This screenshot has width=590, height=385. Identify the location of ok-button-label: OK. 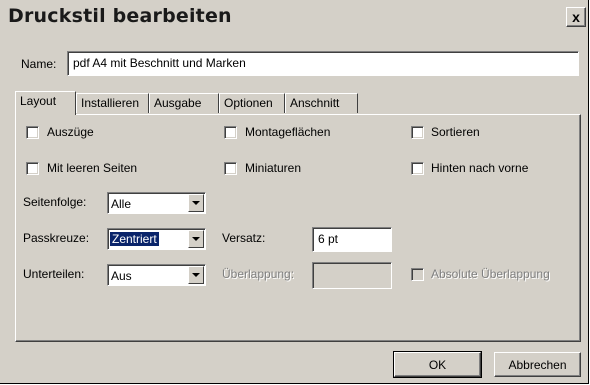
(437, 364).